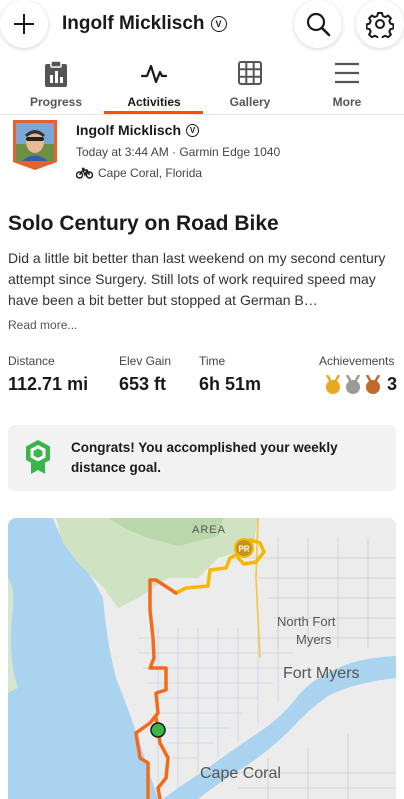 This screenshot has width=404, height=799. I want to click on settings-button, so click(380, 24).